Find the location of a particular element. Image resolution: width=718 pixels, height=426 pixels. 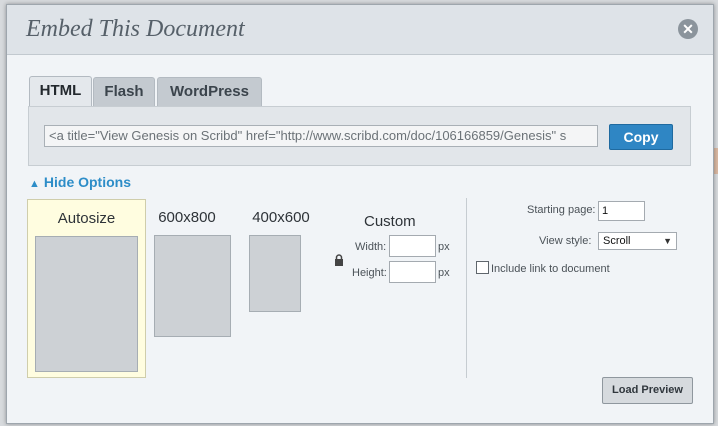

custom-width-input is located at coordinates (412, 246).